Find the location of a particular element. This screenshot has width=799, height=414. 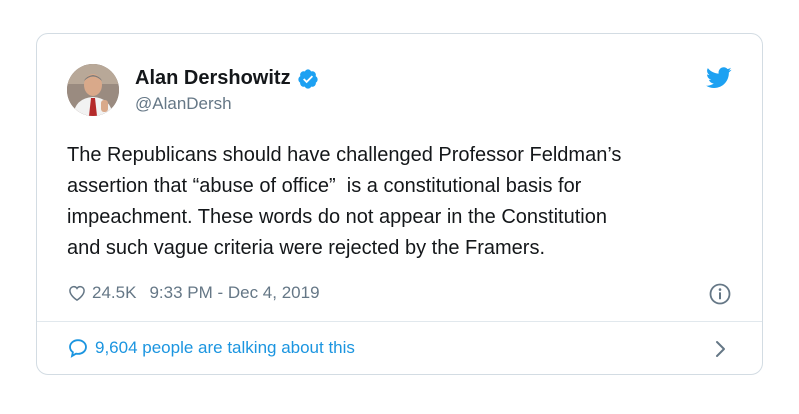

like-count: 24.5K is located at coordinates (114, 293).